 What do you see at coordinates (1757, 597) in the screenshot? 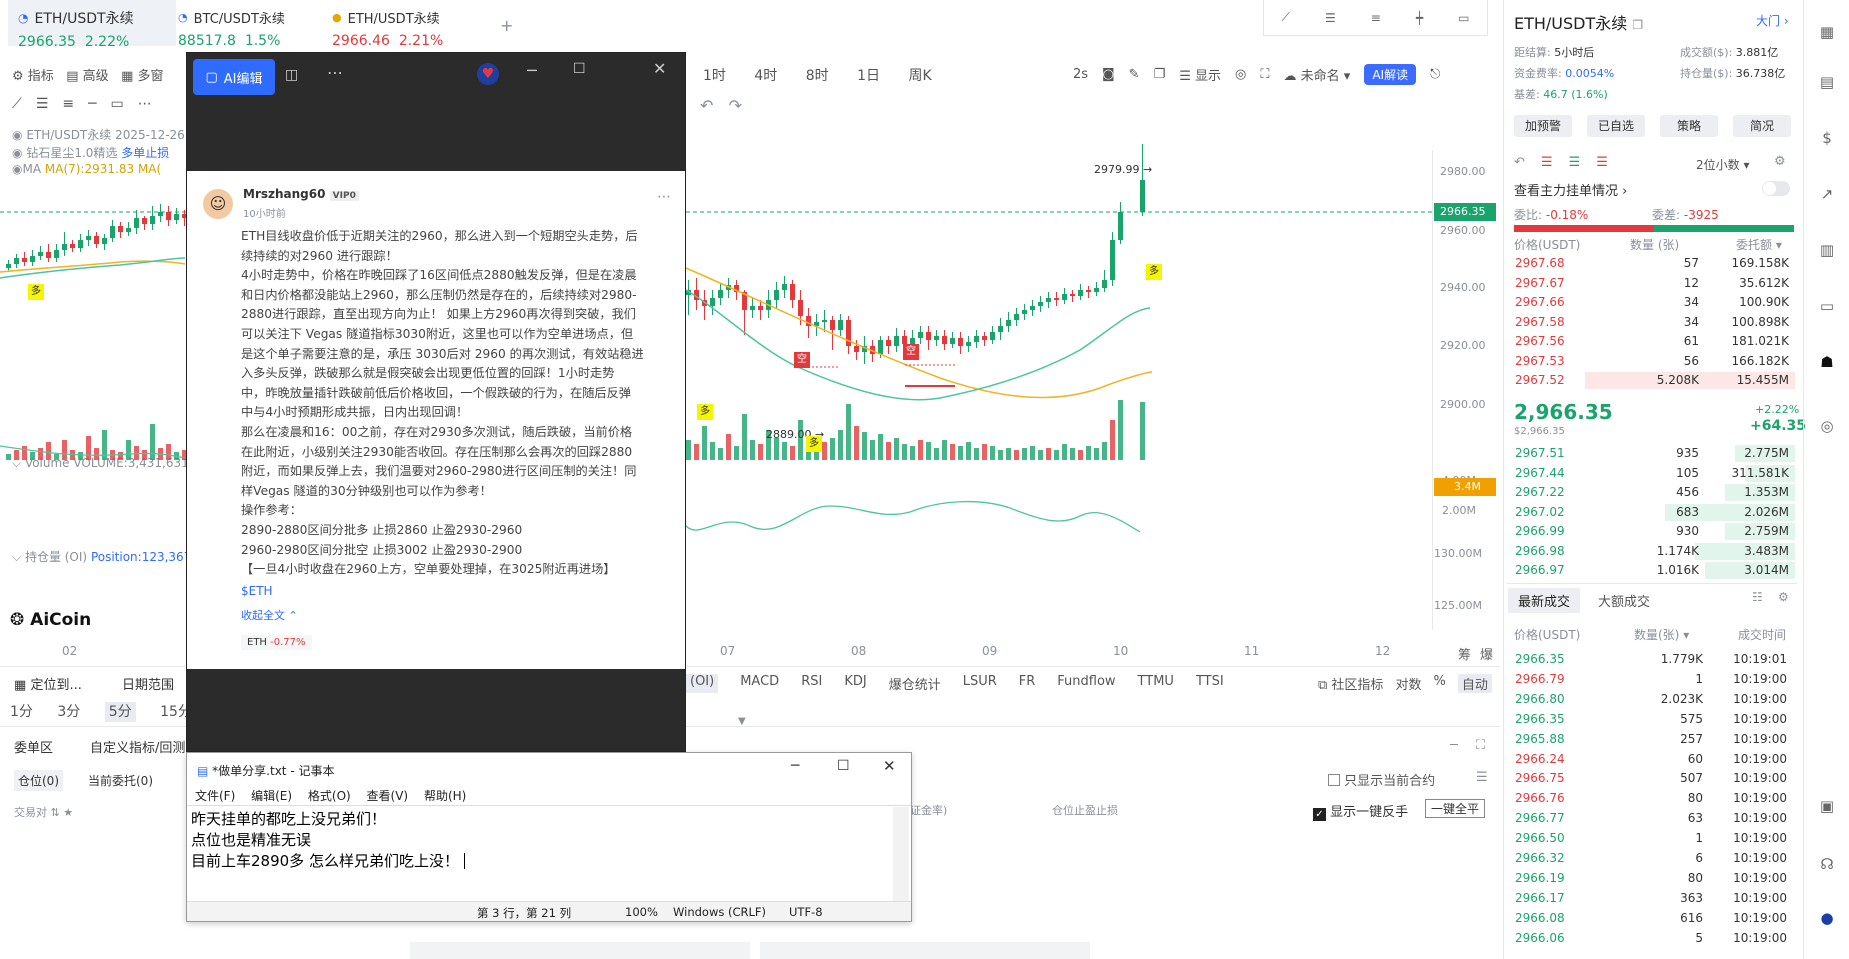
I see `filter-icon: ☷` at bounding box center [1757, 597].